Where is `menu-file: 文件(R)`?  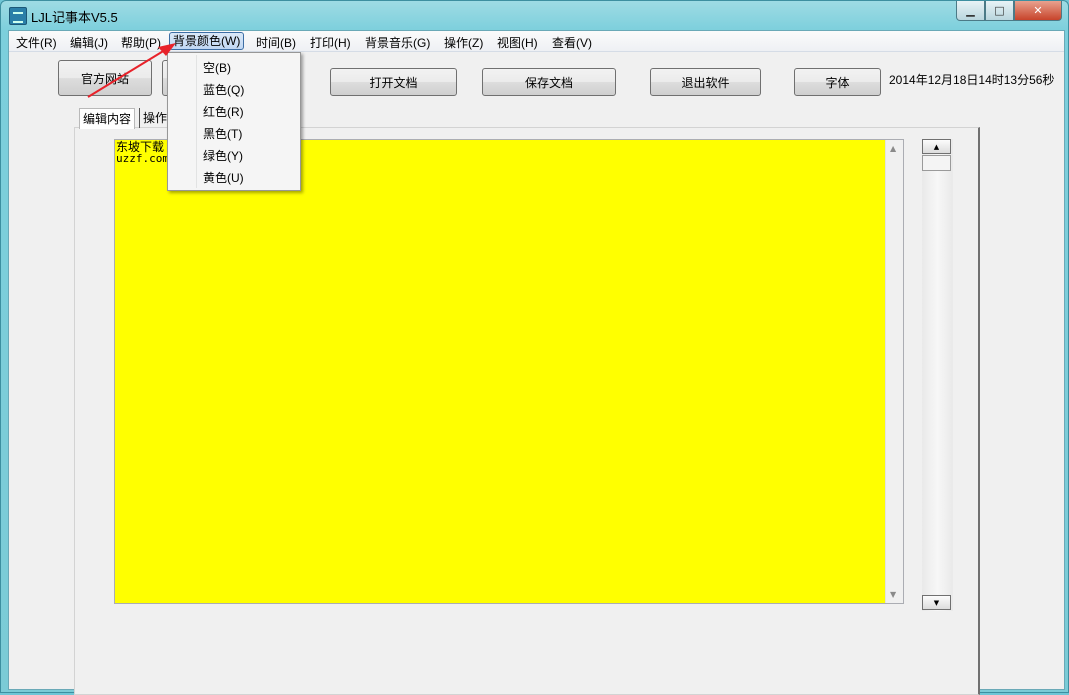
menu-file: 文件(R) is located at coordinates (36, 42).